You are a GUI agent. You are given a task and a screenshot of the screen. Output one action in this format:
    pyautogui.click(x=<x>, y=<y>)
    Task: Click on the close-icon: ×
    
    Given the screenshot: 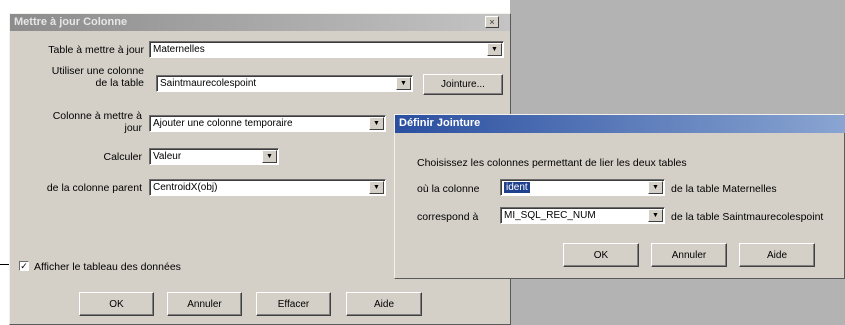 What is the action you would take?
    pyautogui.click(x=492, y=22)
    